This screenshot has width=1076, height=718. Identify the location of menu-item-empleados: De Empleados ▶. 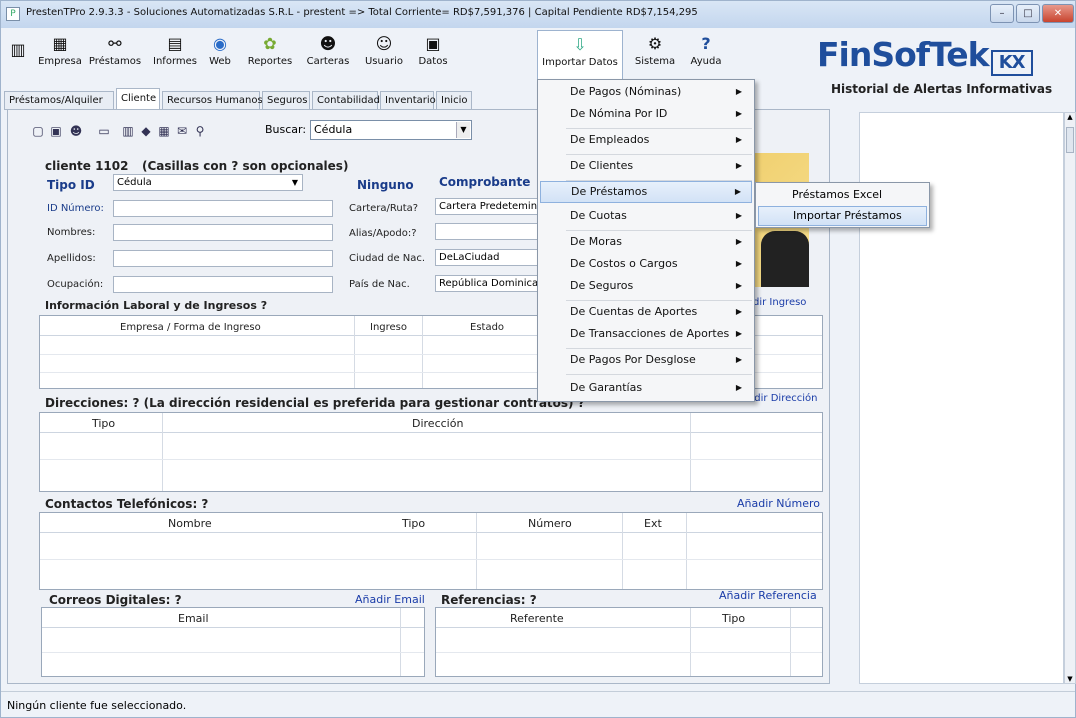
(646, 140).